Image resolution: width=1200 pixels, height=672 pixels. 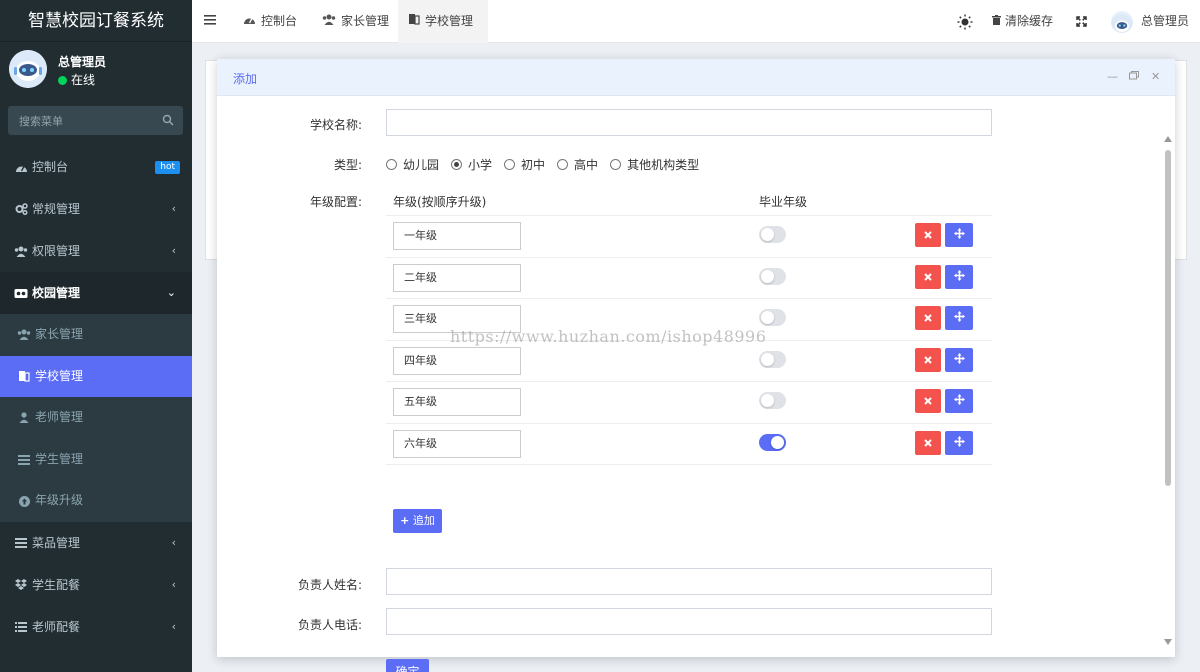 What do you see at coordinates (96, 585) in the screenshot?
I see `sidebar-item-student-meals: 学生配餐 ‹` at bounding box center [96, 585].